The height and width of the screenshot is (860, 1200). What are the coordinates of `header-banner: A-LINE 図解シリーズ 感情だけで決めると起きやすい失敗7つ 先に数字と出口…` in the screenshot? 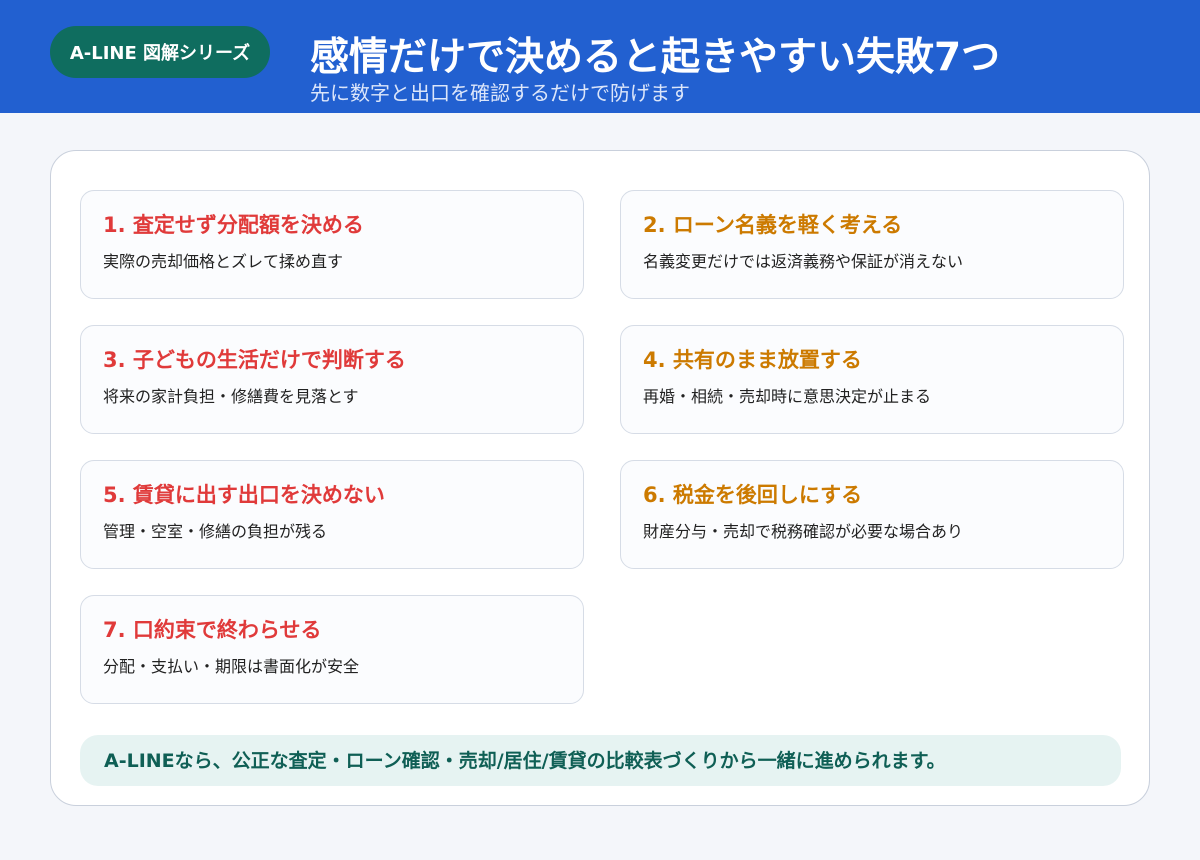 It's located at (600, 56).